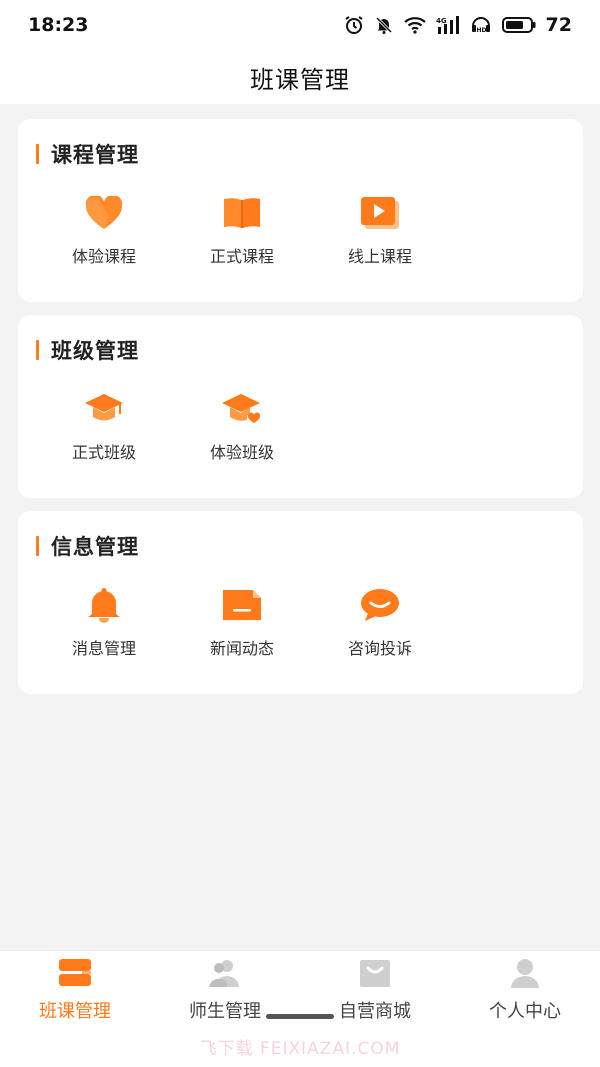 The image size is (600, 1067). I want to click on menu-item-label: 体验班级, so click(241, 452).